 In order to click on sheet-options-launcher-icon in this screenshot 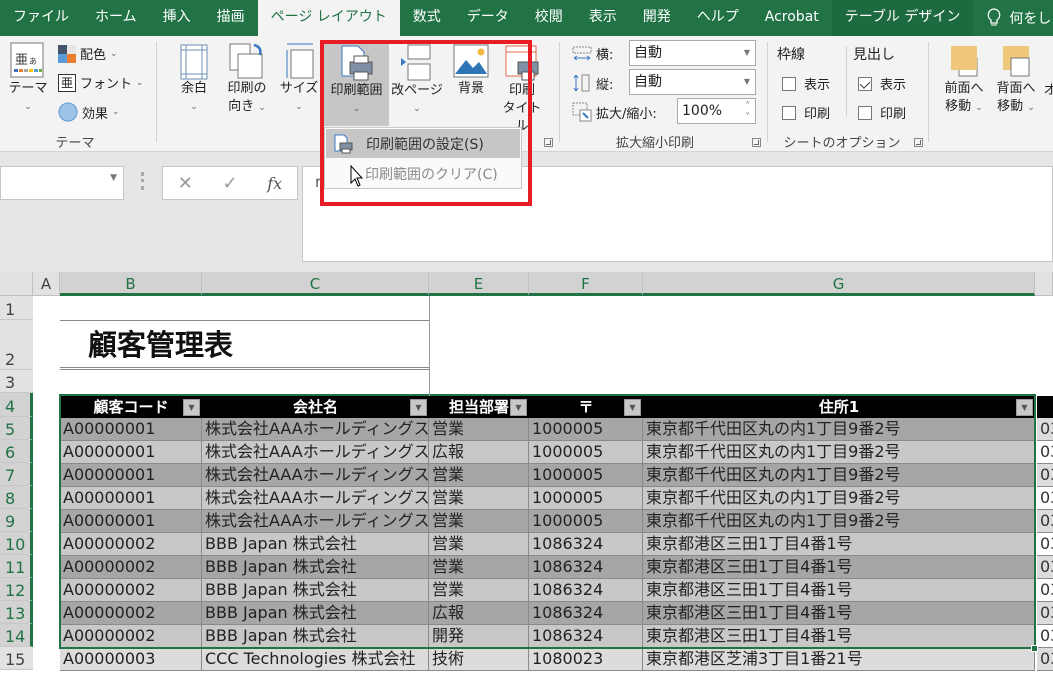, I will do `click(918, 142)`.